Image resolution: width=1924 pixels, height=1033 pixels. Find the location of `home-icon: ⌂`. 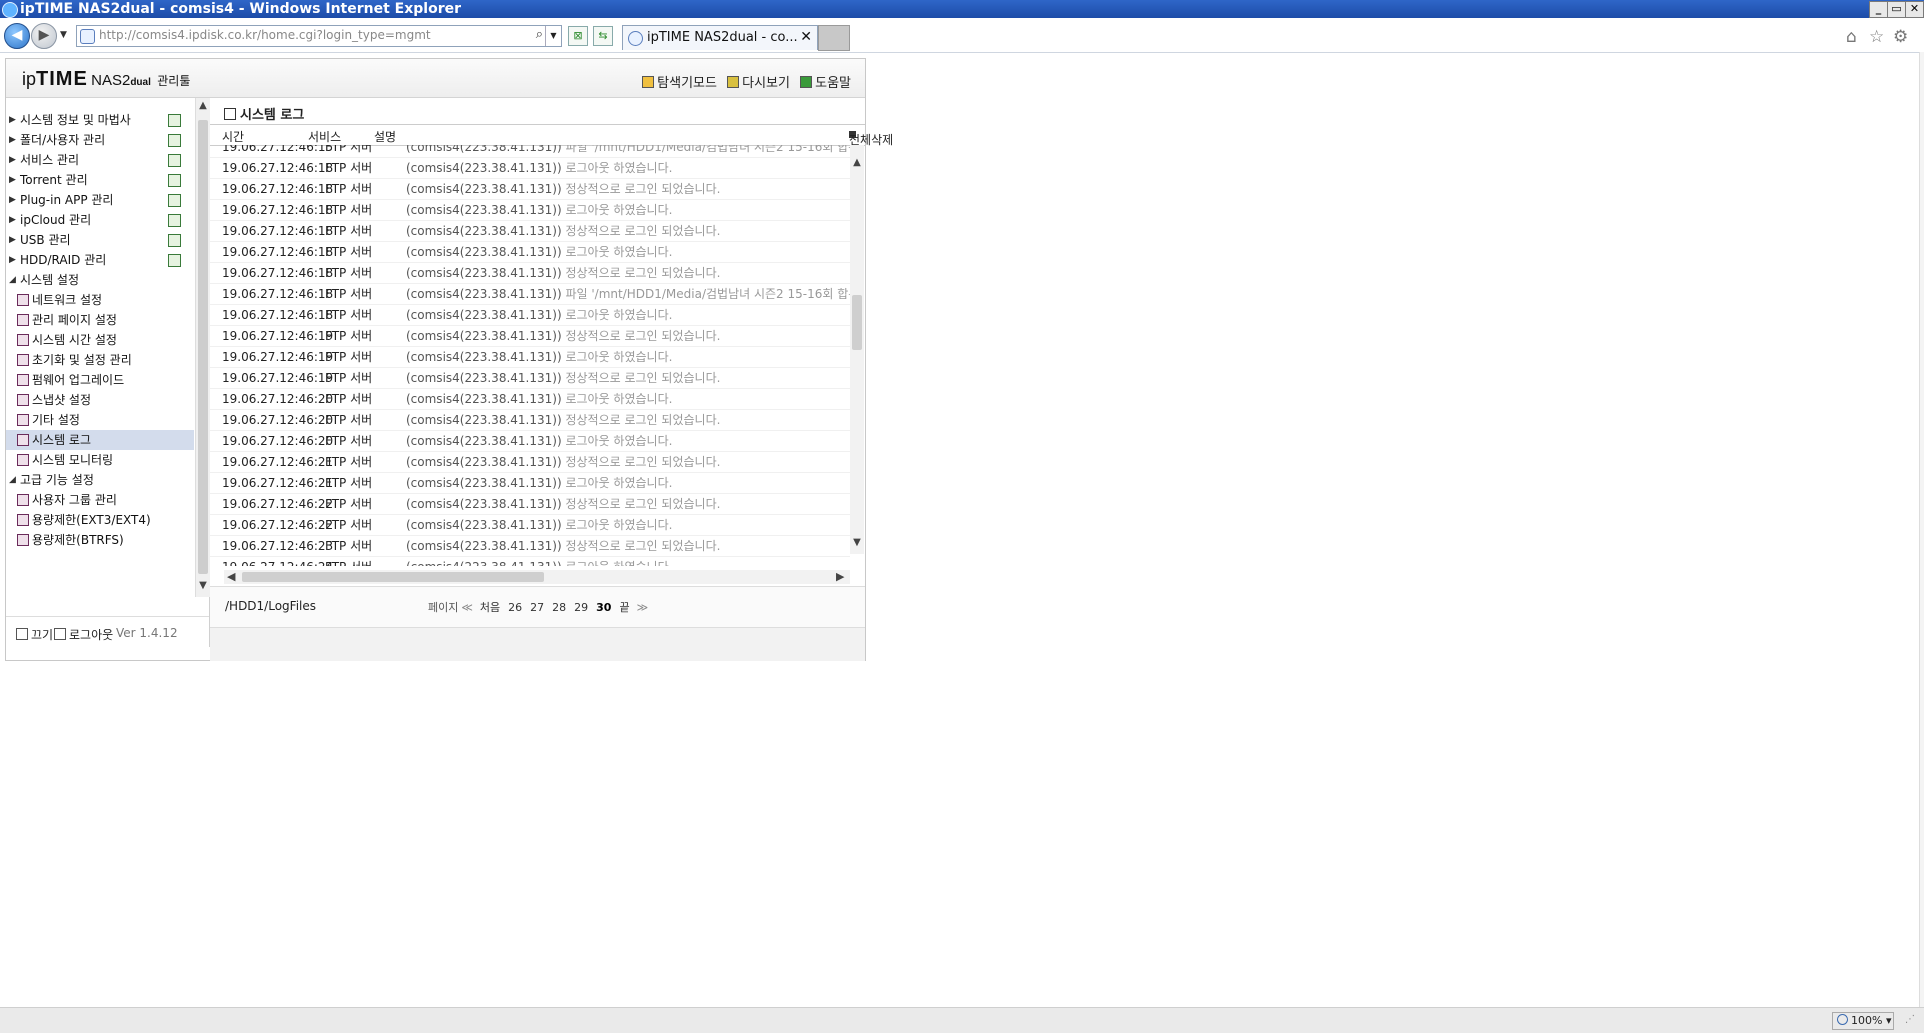

home-icon: ⌂ is located at coordinates (1851, 37).